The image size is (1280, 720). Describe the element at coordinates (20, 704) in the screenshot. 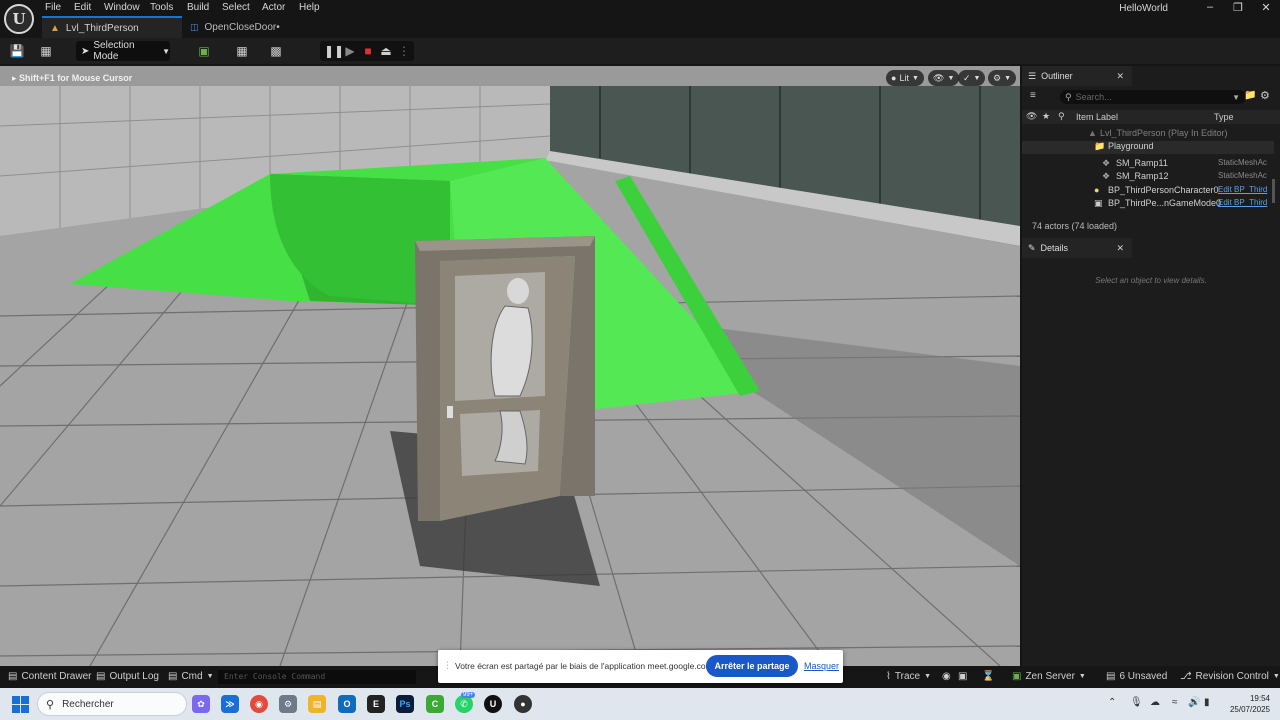

I see `windows-start-icon` at that location.